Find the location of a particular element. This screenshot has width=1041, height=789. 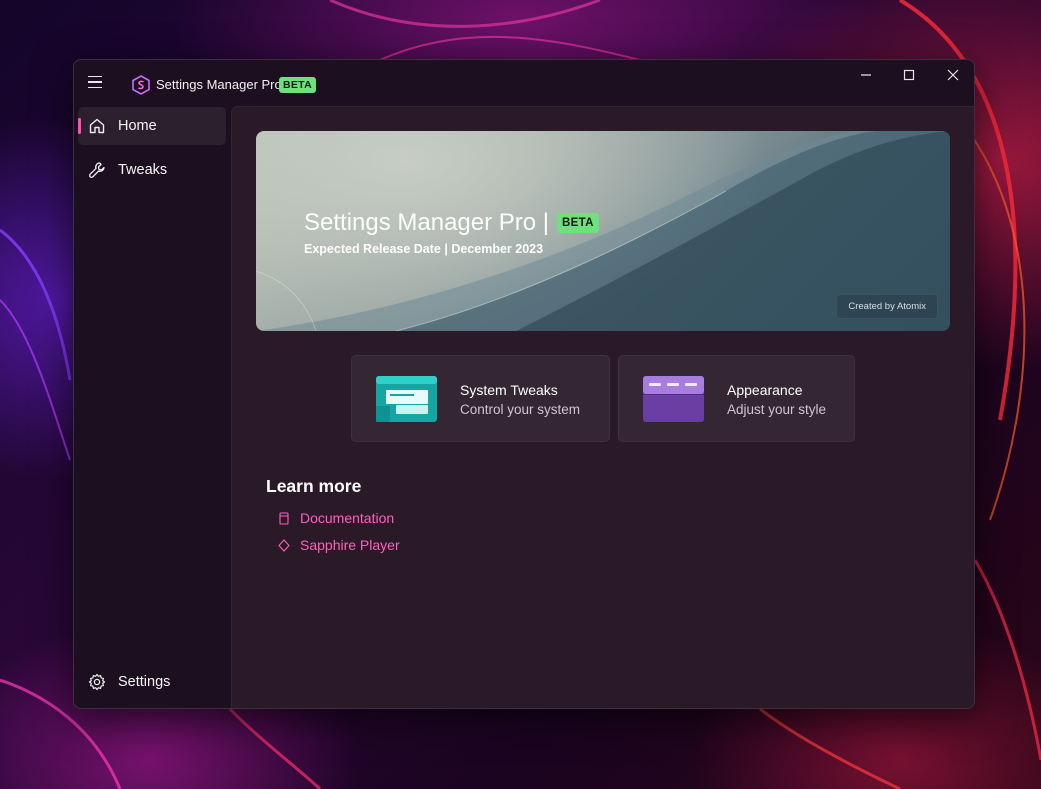

link-label: Sapphire Player is located at coordinates (350, 545).